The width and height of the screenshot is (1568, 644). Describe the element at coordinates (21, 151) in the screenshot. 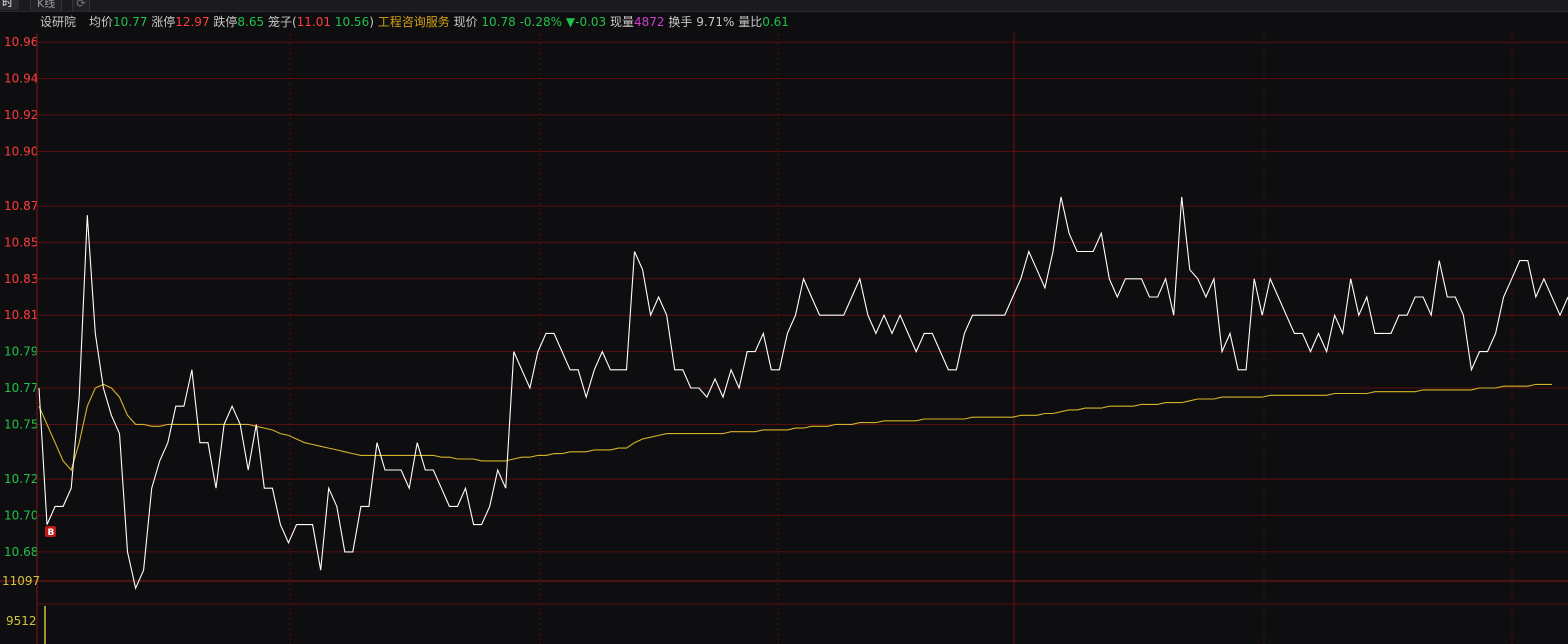

I see `y-tick-label: 10.90` at that location.